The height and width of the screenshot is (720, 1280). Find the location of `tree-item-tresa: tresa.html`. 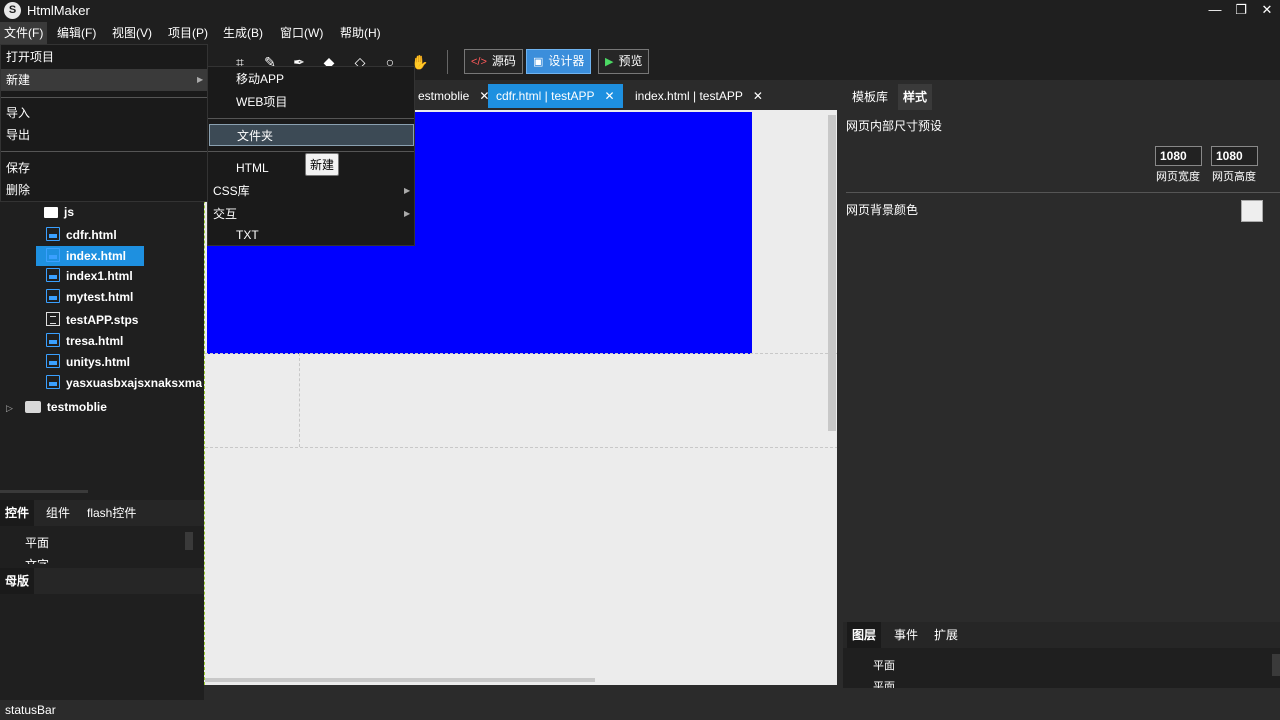

tree-item-tresa: tresa.html is located at coordinates (84, 341).